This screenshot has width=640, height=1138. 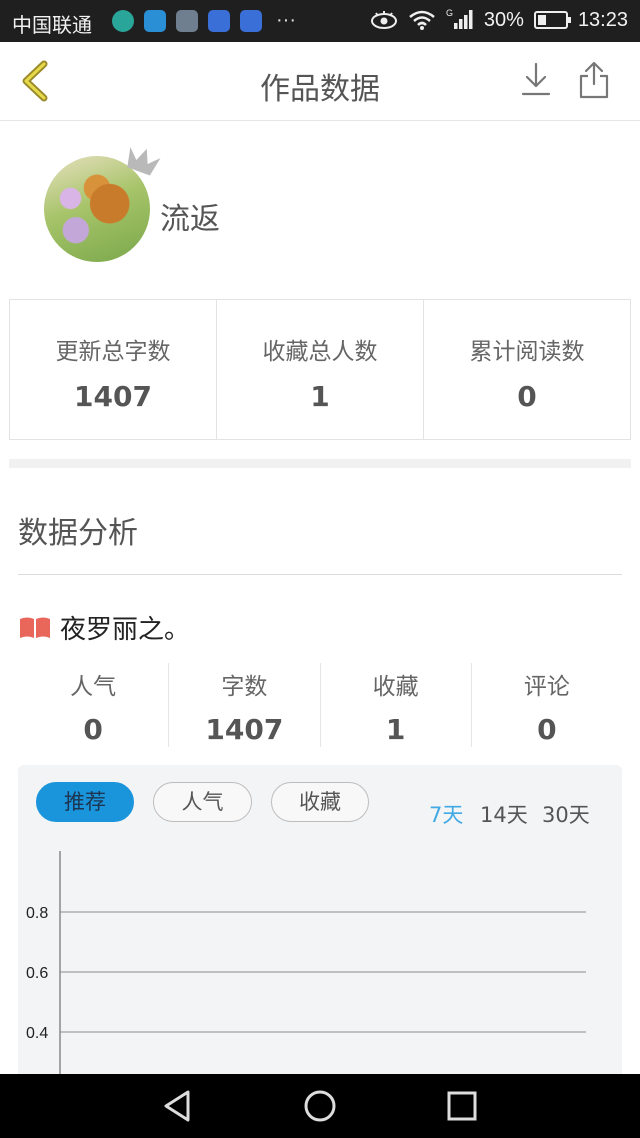 What do you see at coordinates (602, 19) in the screenshot?
I see `clock: 13:23` at bounding box center [602, 19].